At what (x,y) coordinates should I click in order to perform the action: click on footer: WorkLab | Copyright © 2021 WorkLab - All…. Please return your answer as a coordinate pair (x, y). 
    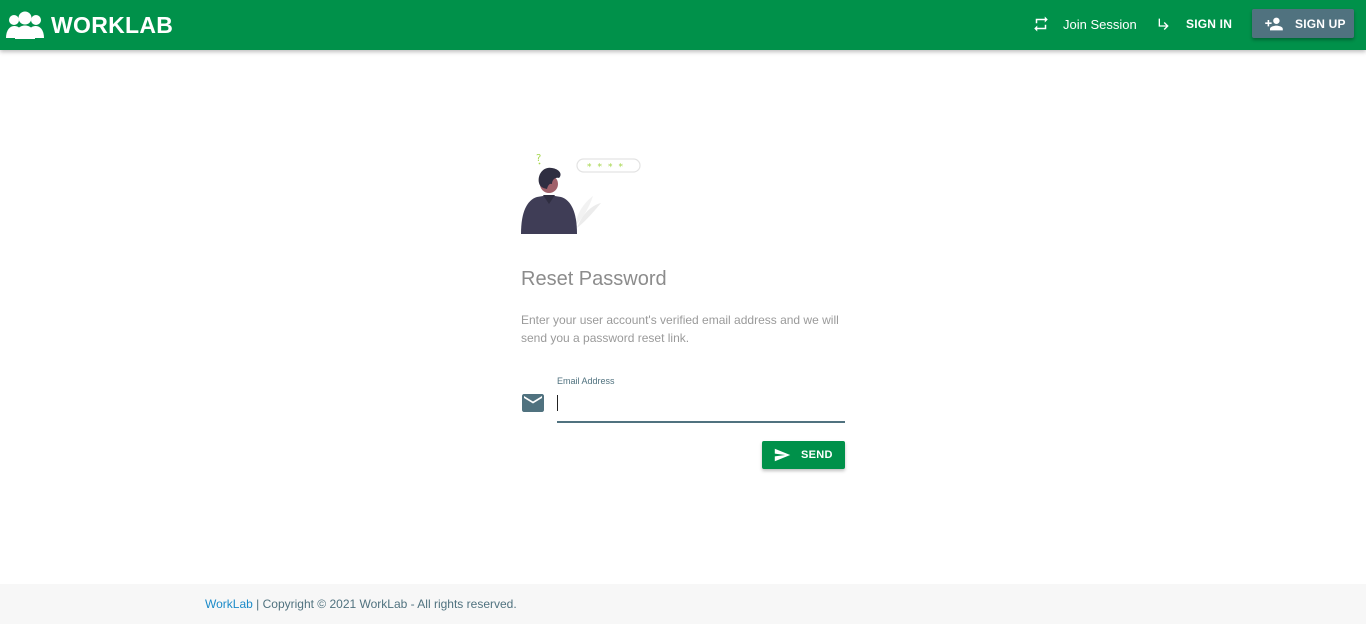
    Looking at the image, I should click on (683, 604).